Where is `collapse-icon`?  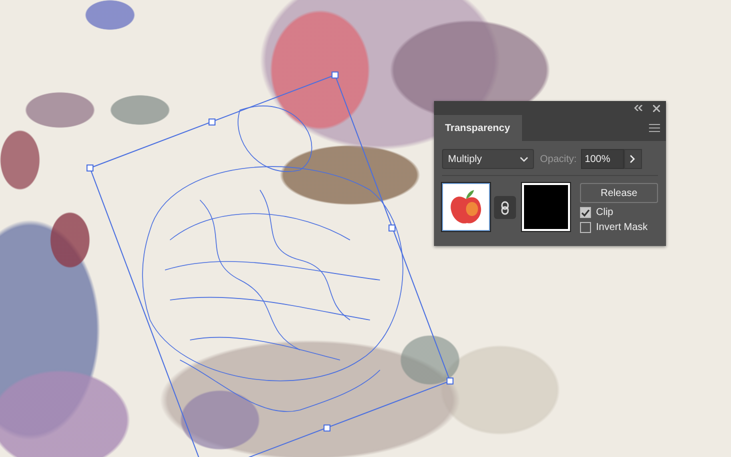
collapse-icon is located at coordinates (638, 108).